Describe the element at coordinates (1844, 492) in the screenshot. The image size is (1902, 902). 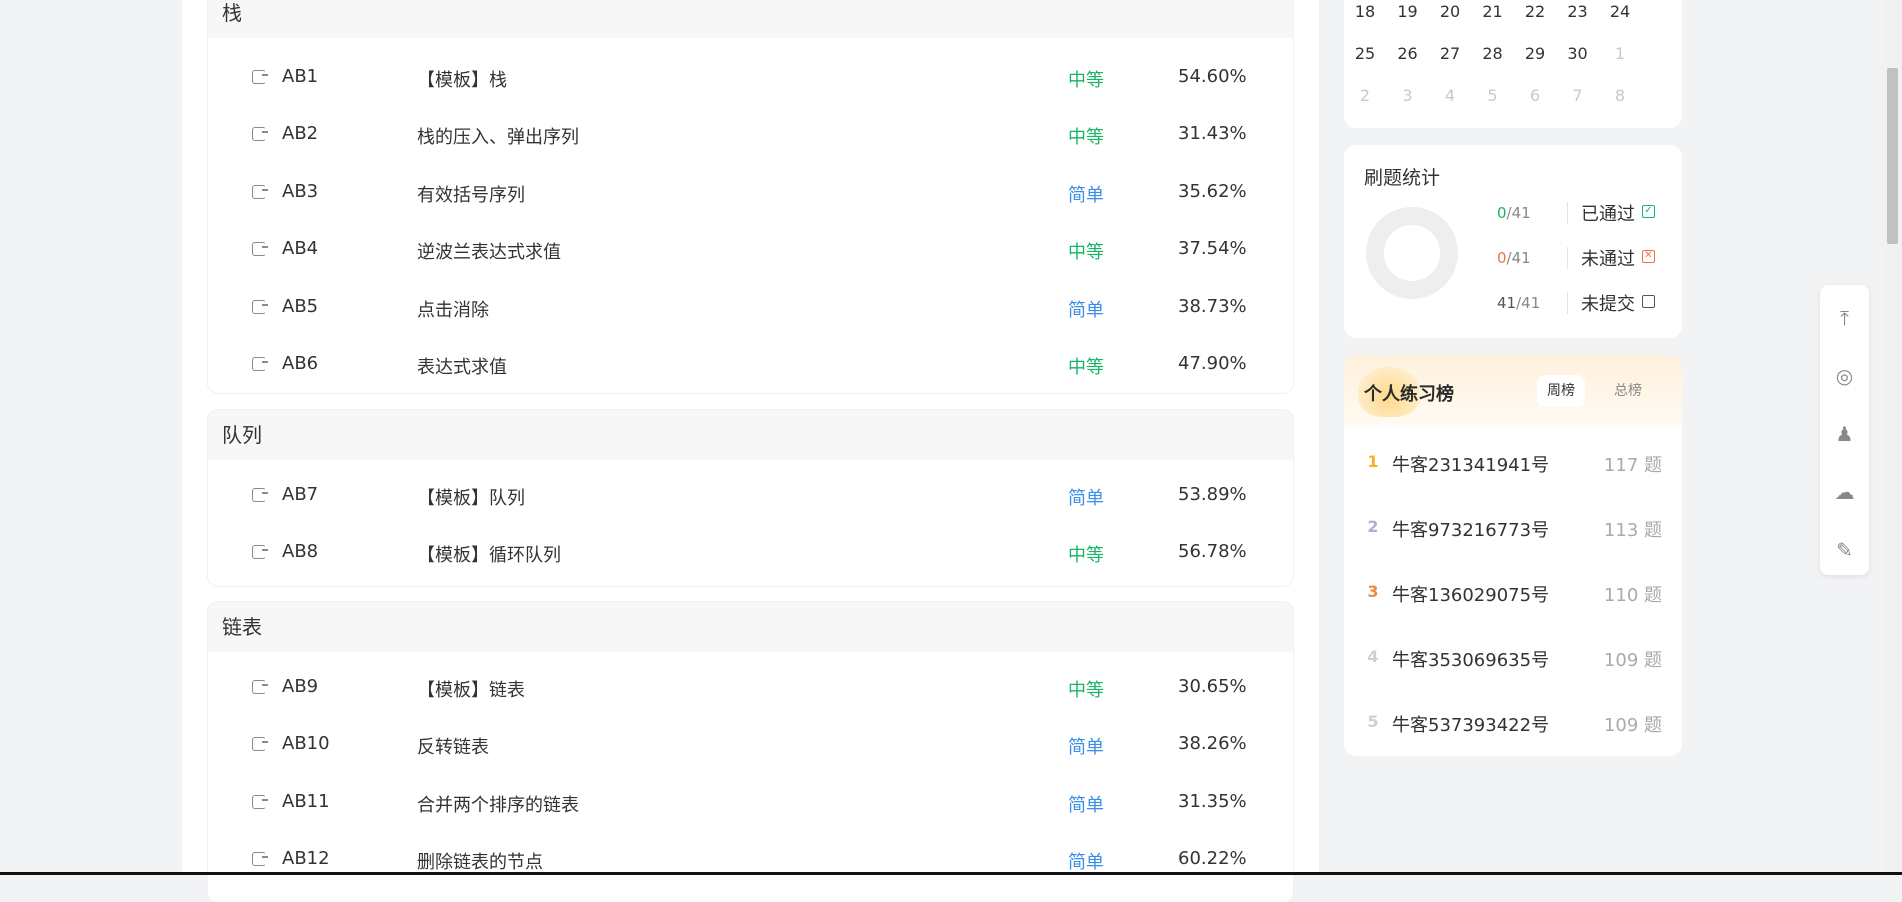
I see `wechat-icon: ☁` at that location.